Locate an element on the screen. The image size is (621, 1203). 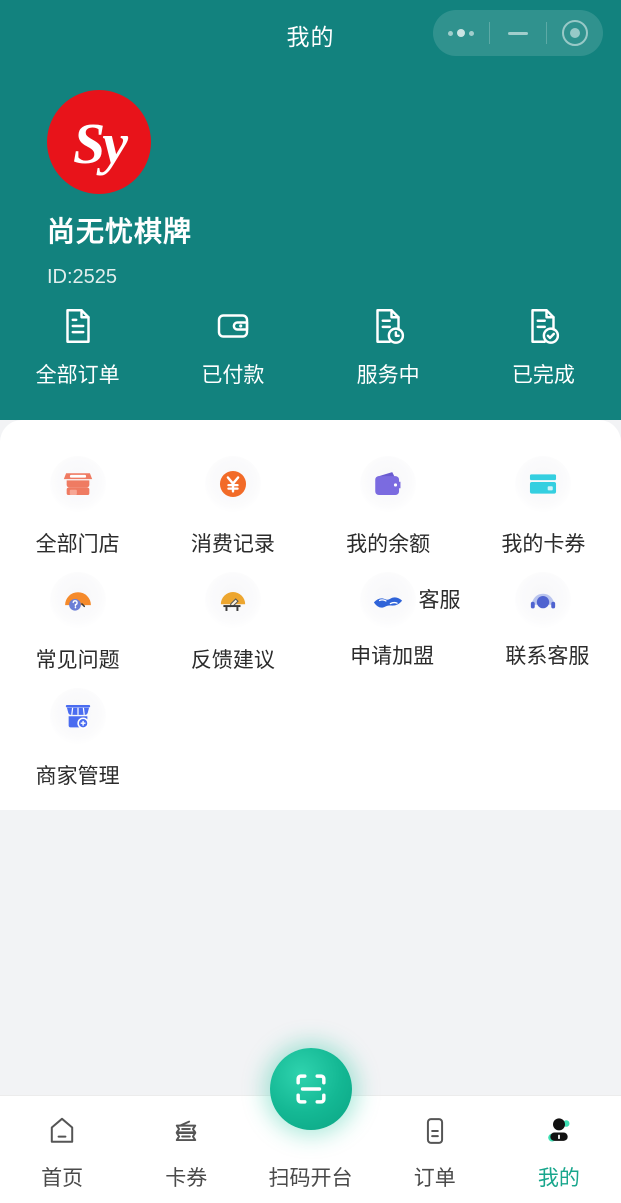
menu-item-apply-franchise: 客服 申请加盟 is located at coordinates (388, 616).